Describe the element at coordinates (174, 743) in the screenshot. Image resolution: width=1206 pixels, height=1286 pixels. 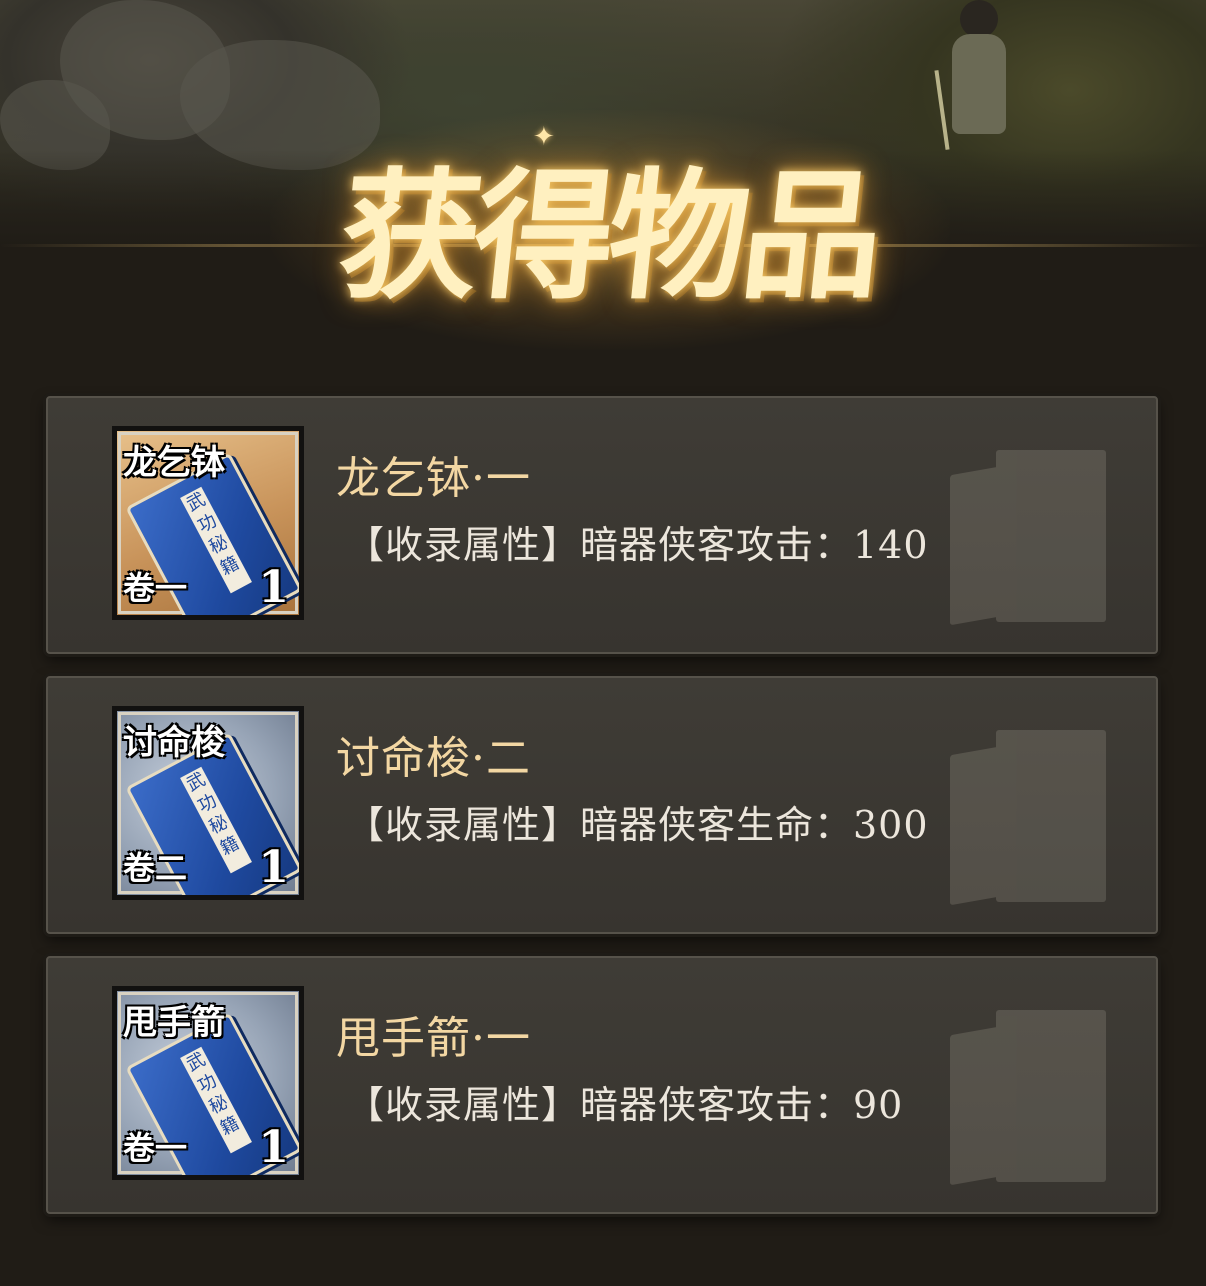
I see `icon-item-name: 讨命梭` at that location.